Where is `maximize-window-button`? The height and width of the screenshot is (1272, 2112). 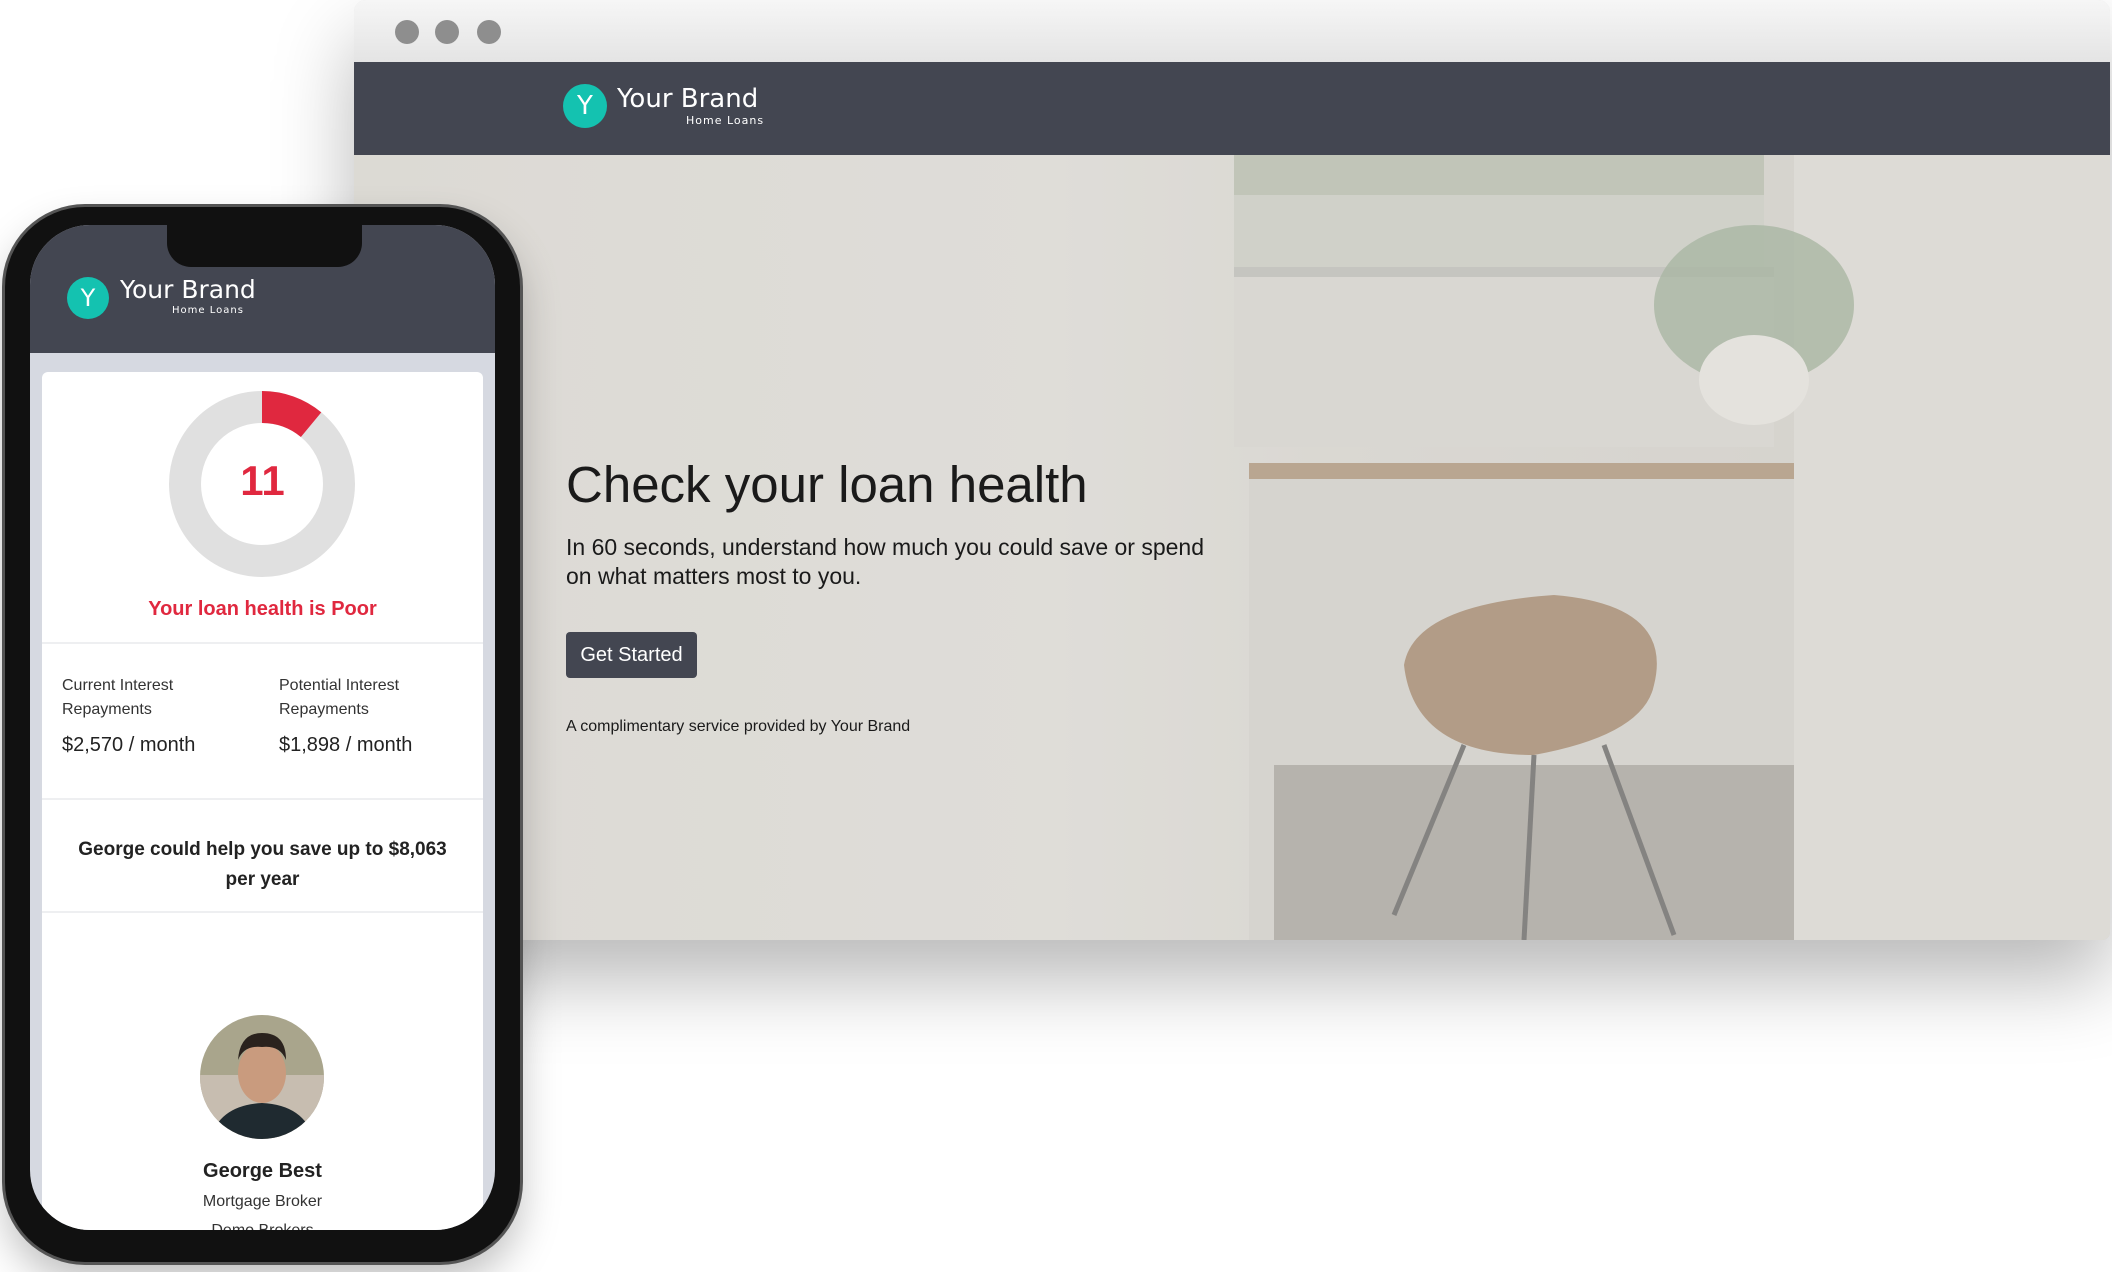
maximize-window-button is located at coordinates (489, 32).